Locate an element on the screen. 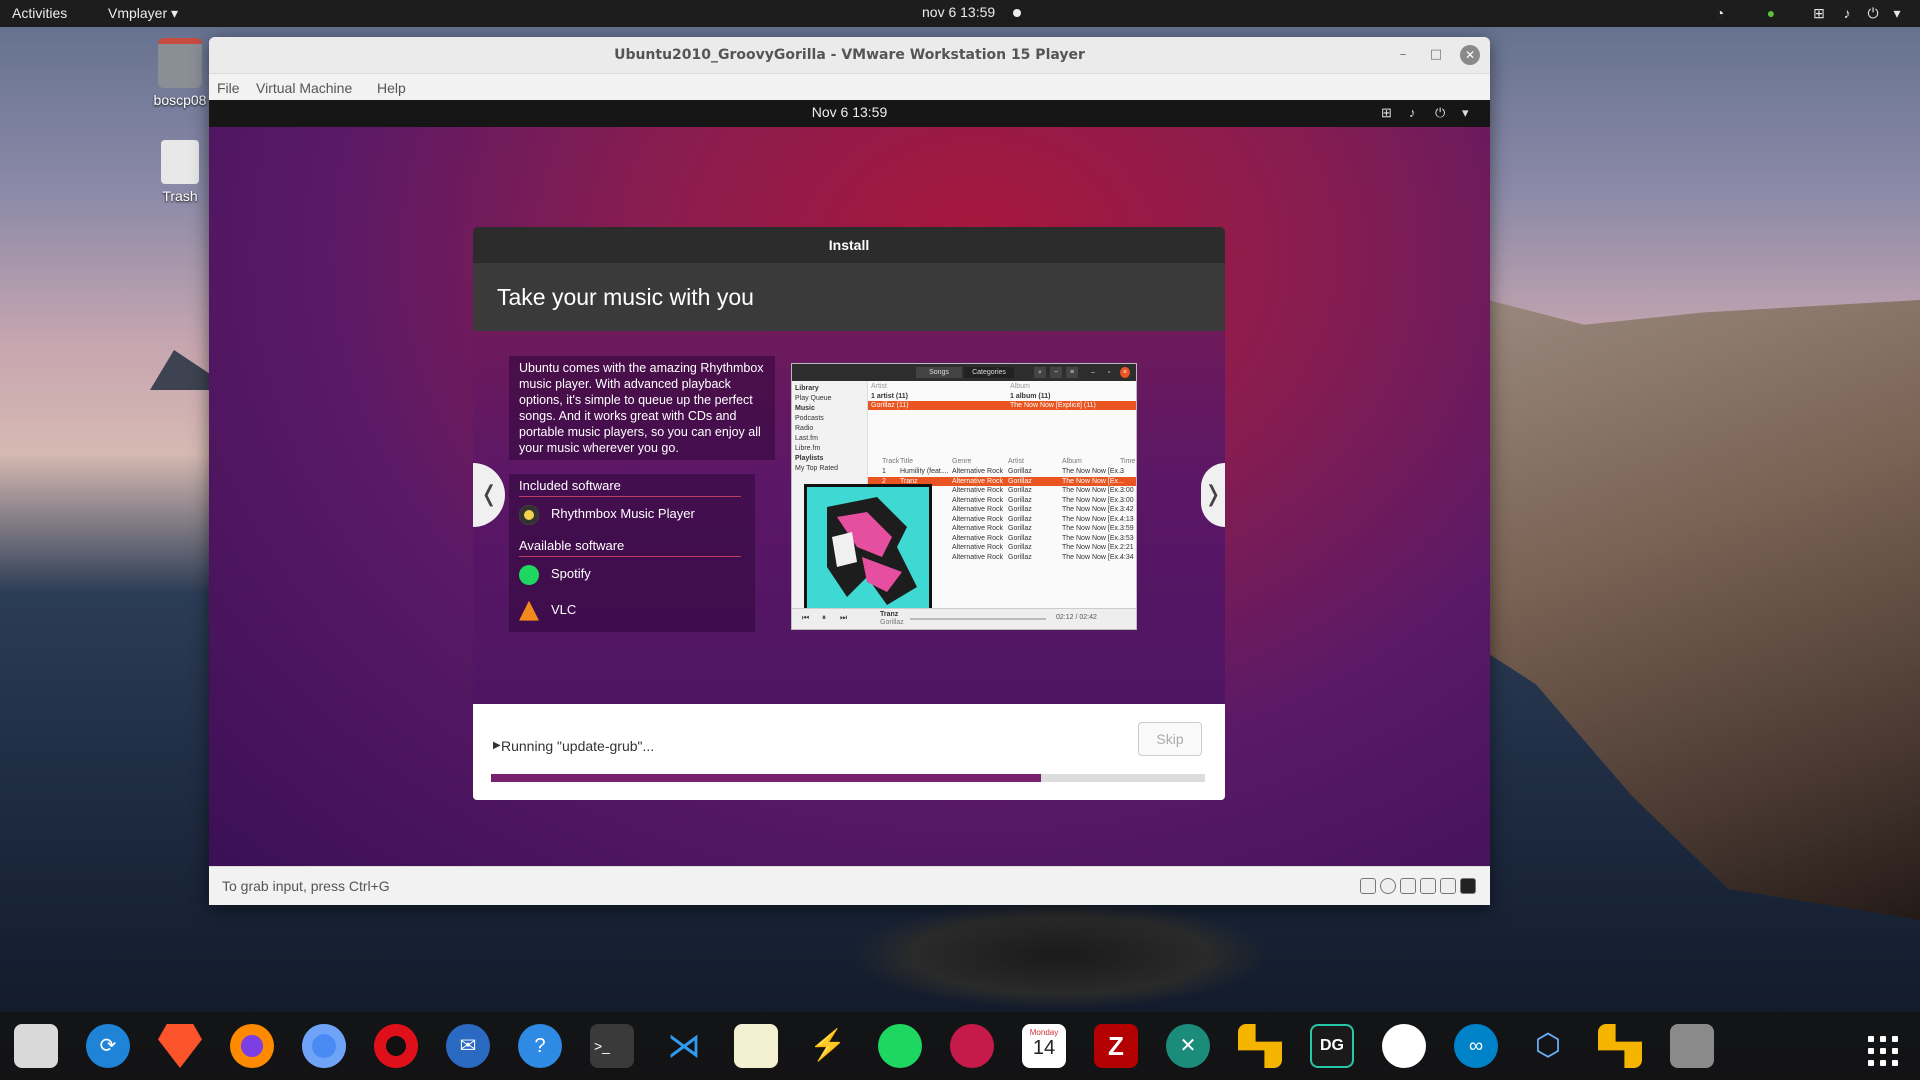 This screenshot has height=1080, width=1920. network-icon: ⊞ is located at coordinates (1819, 13).